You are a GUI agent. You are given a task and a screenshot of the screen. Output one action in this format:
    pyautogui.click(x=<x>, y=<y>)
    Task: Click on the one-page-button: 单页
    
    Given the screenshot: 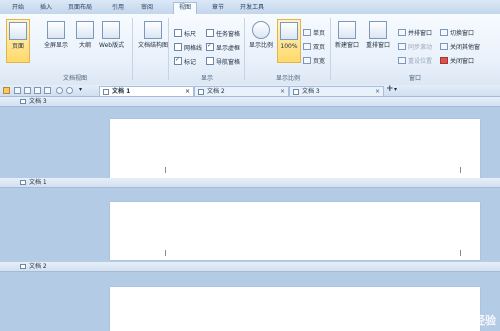 What is the action you would take?
    pyautogui.click(x=314, y=33)
    